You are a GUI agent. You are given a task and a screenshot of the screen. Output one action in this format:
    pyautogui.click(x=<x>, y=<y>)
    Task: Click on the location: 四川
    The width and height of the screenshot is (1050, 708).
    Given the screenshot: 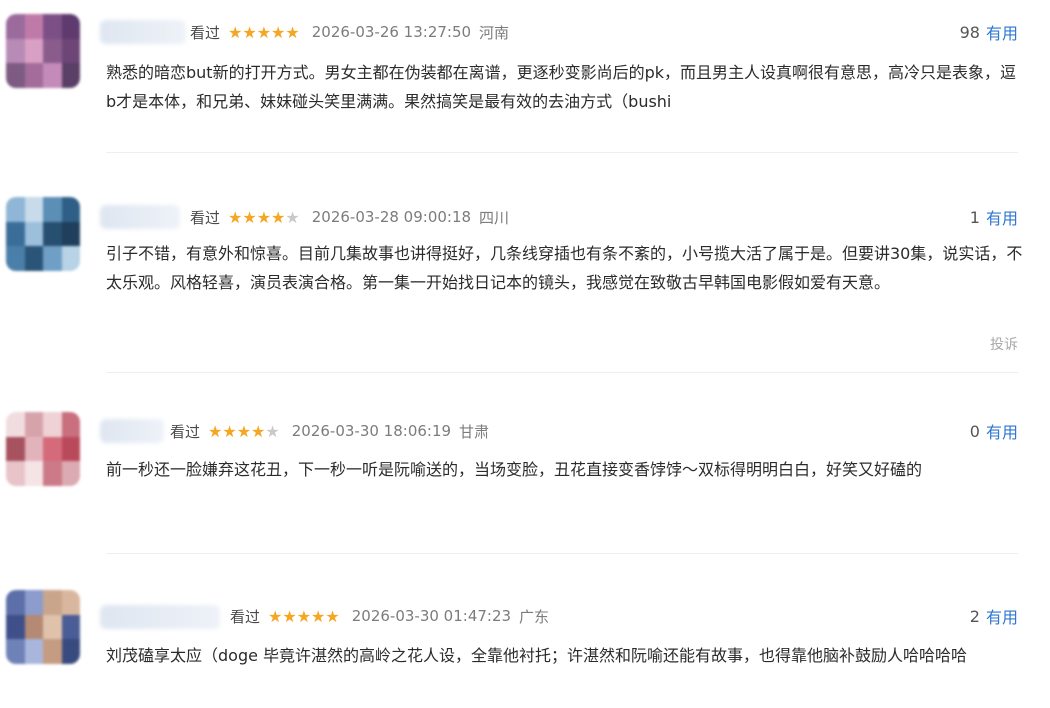 What is the action you would take?
    pyautogui.click(x=494, y=217)
    